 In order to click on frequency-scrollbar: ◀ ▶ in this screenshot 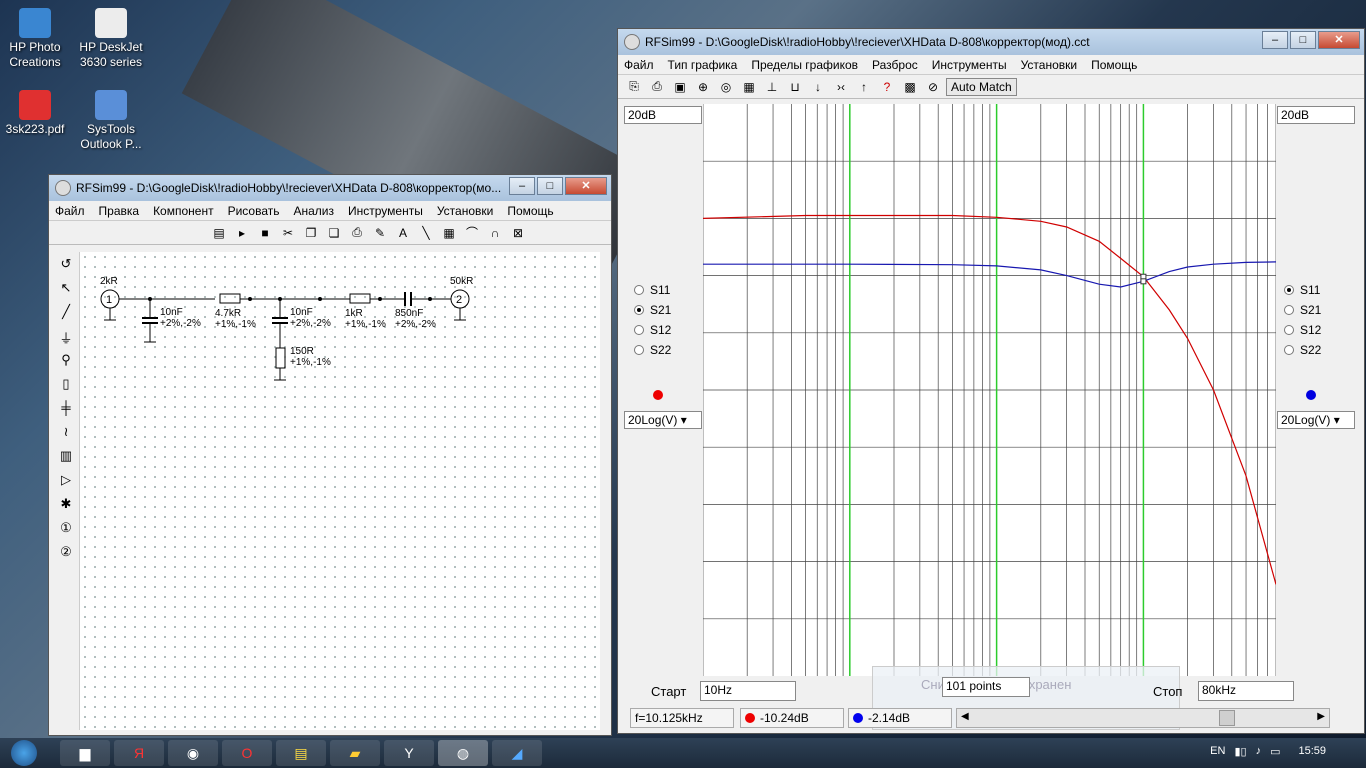, I will do `click(1143, 718)`.